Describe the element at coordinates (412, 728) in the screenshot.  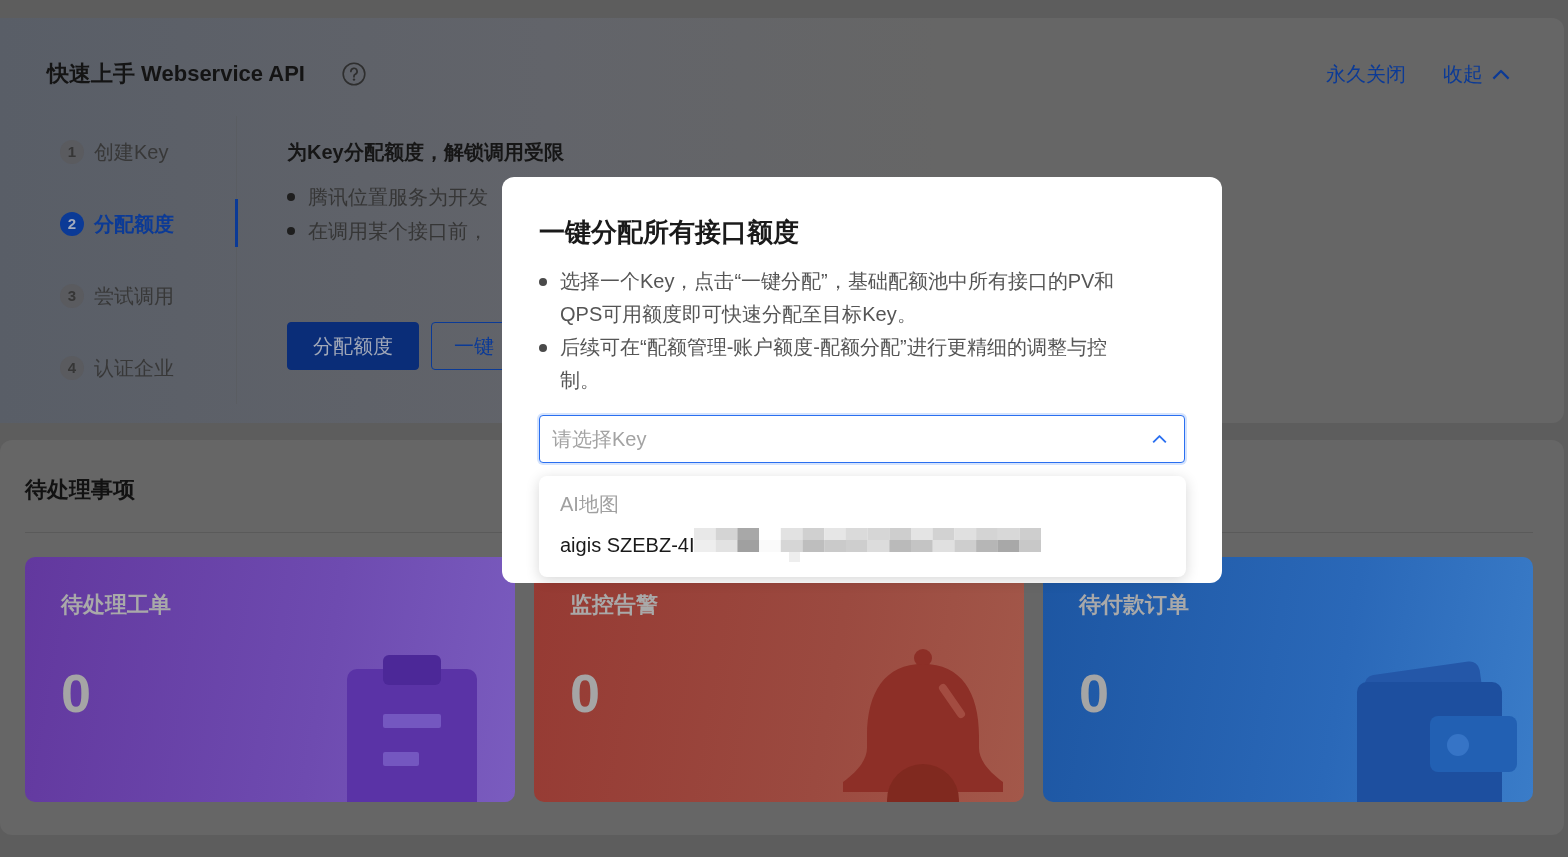
I see `clipboard-icon` at that location.